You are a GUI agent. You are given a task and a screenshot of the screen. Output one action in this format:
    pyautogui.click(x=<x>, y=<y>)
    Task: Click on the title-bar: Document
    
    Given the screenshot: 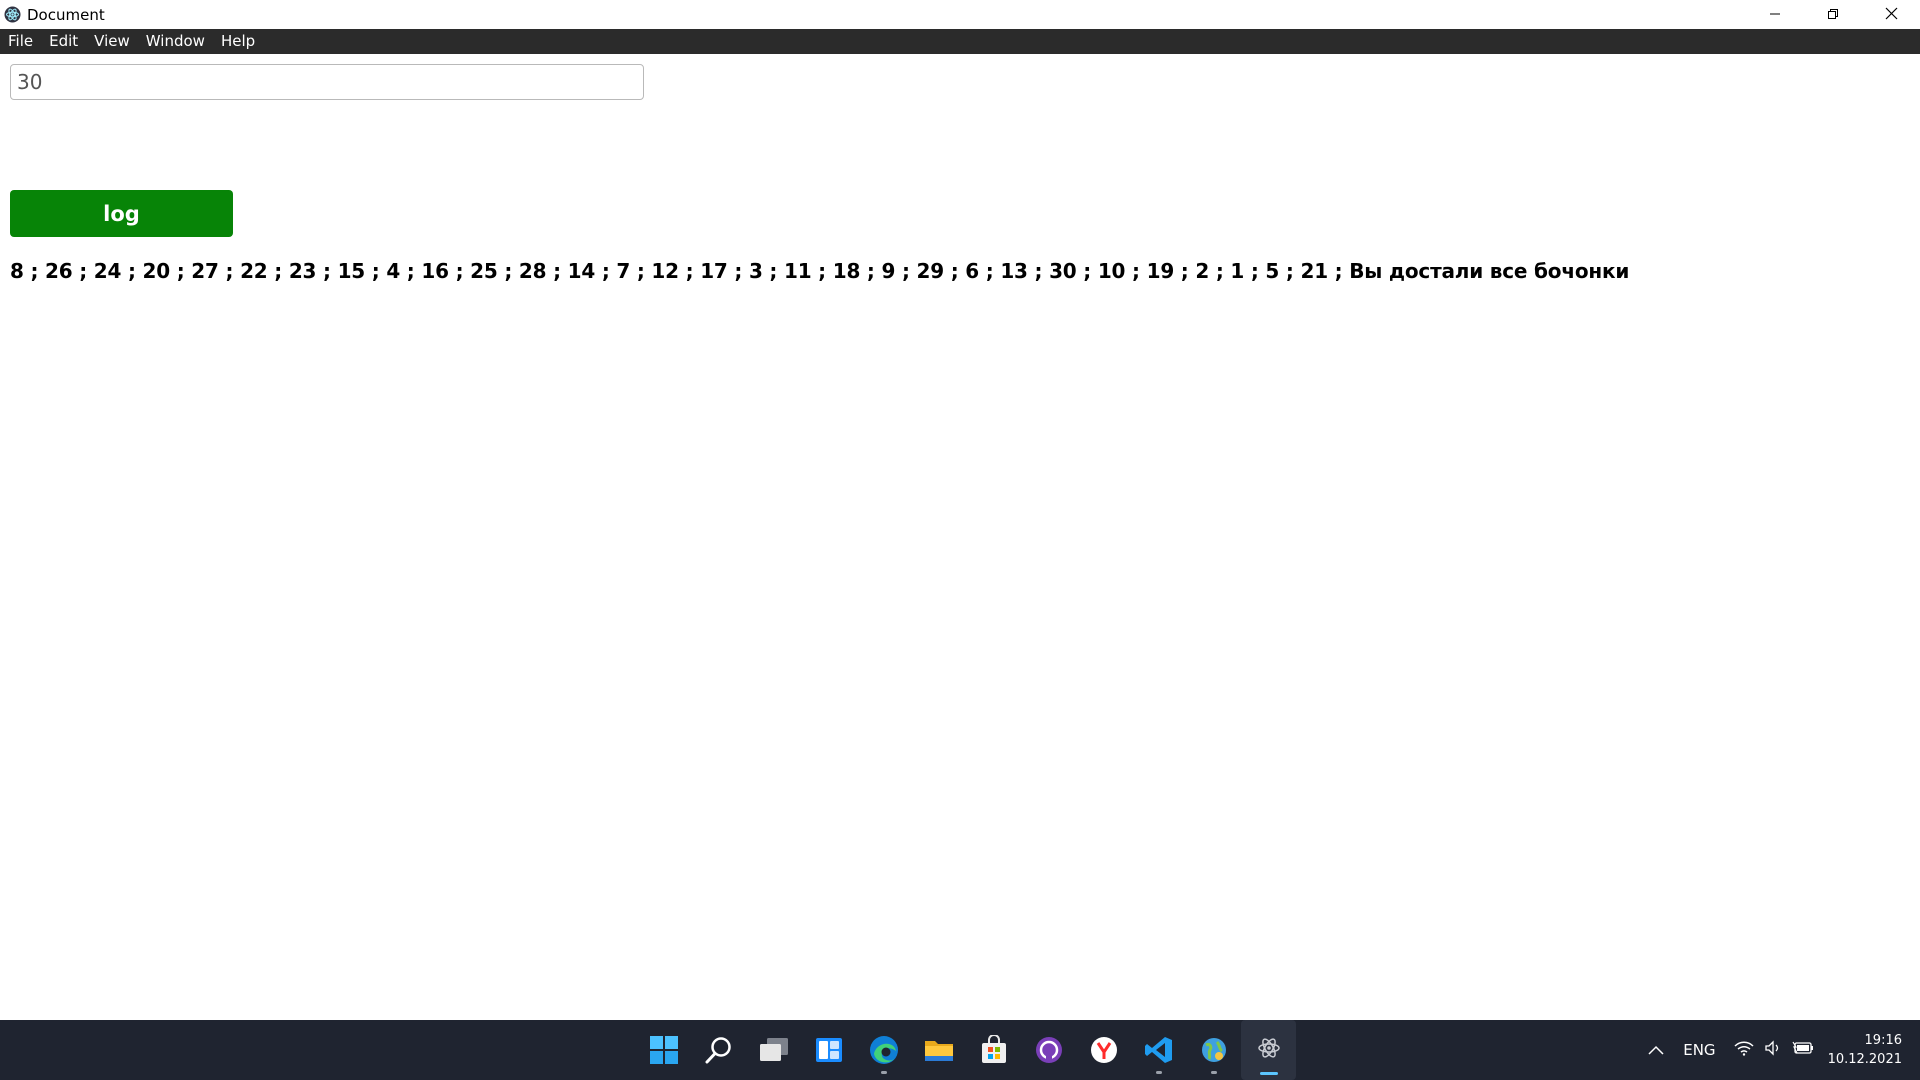 What is the action you would take?
    pyautogui.click(x=960, y=14)
    